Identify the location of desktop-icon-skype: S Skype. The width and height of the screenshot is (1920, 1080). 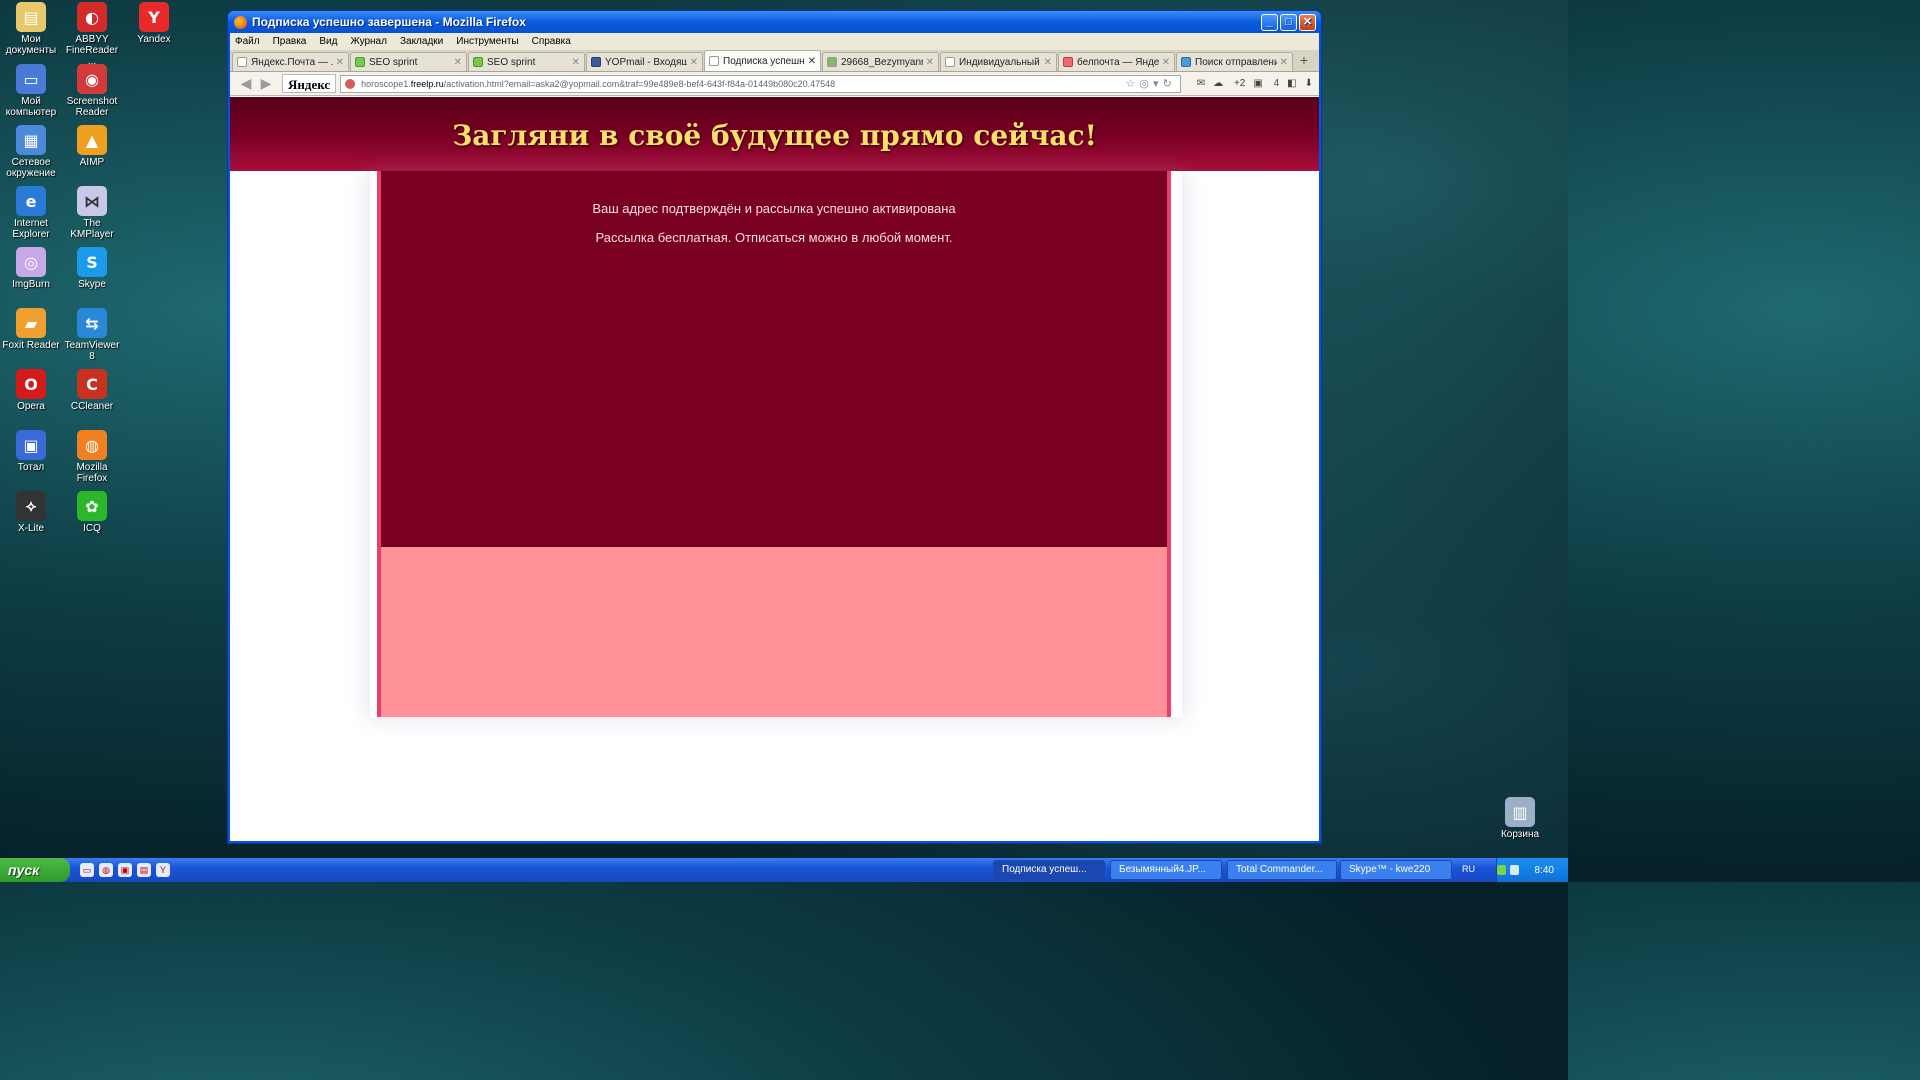
(92, 268).